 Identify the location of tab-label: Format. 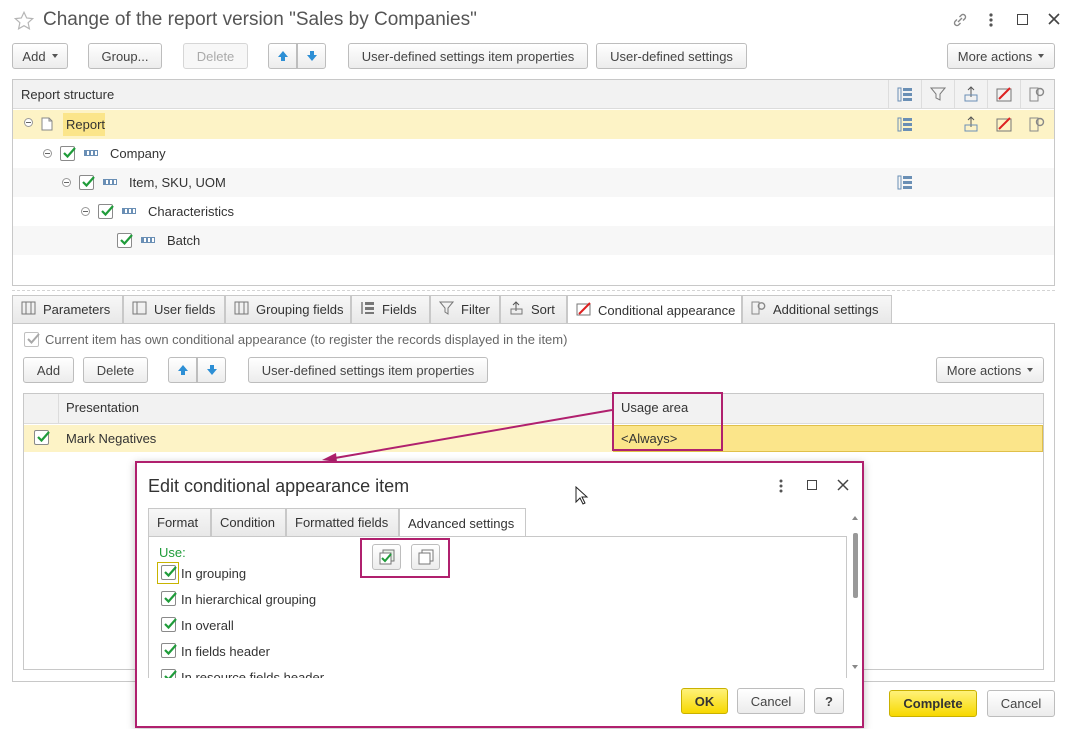
(178, 522).